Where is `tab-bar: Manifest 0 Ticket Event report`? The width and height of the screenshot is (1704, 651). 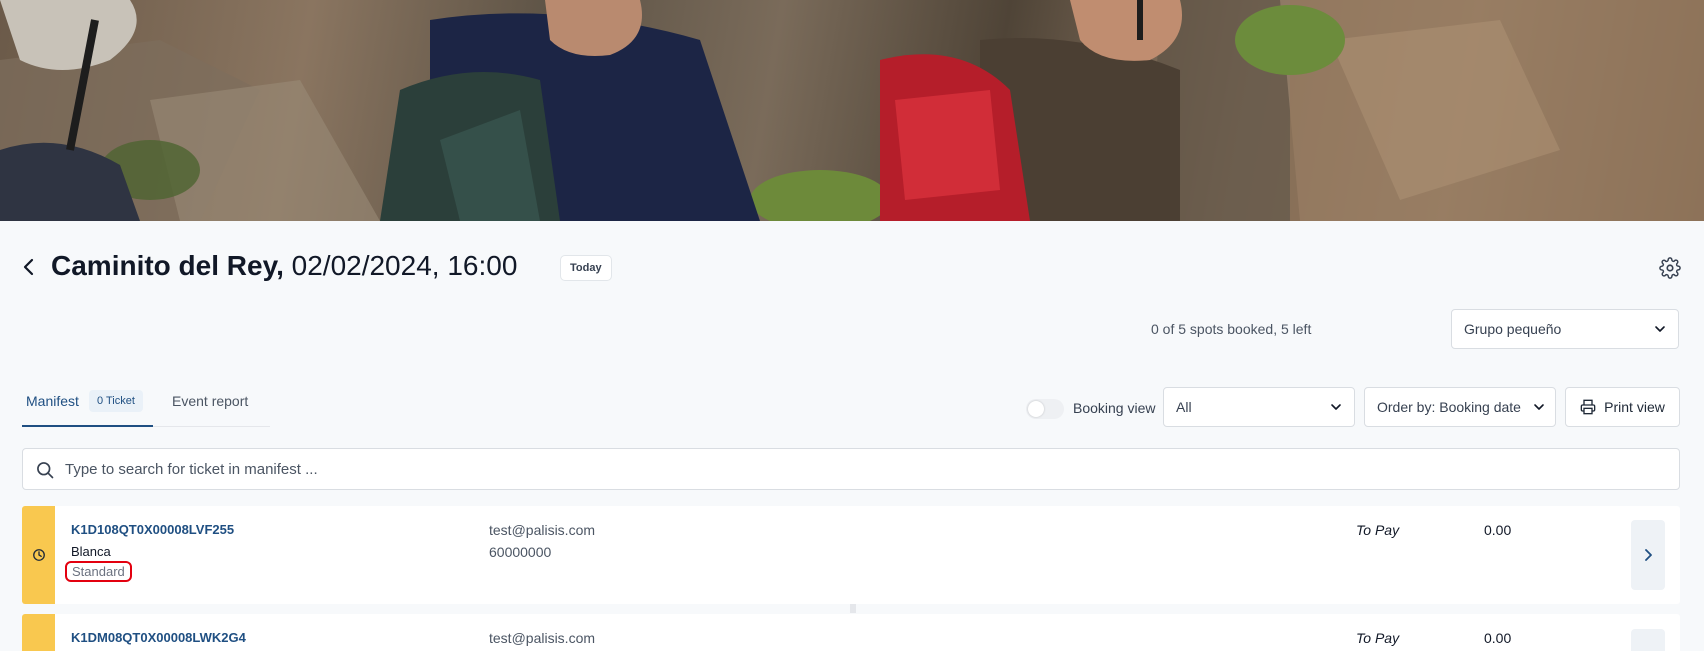 tab-bar: Manifest 0 Ticket Event report is located at coordinates (146, 406).